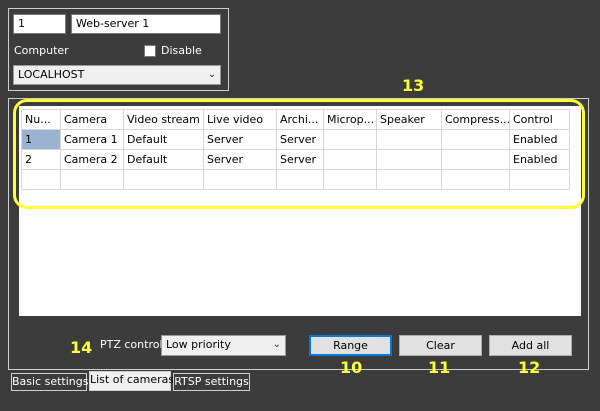  Describe the element at coordinates (39, 24) in the screenshot. I see `server-id-field: 1` at that location.